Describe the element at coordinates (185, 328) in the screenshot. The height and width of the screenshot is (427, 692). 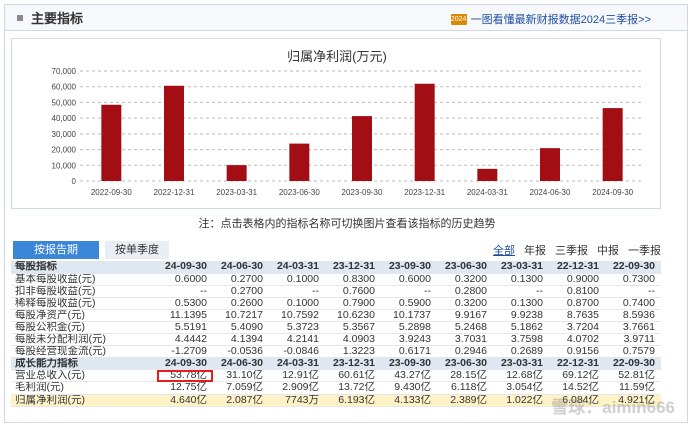
I see `table-cell: 5.5191` at that location.